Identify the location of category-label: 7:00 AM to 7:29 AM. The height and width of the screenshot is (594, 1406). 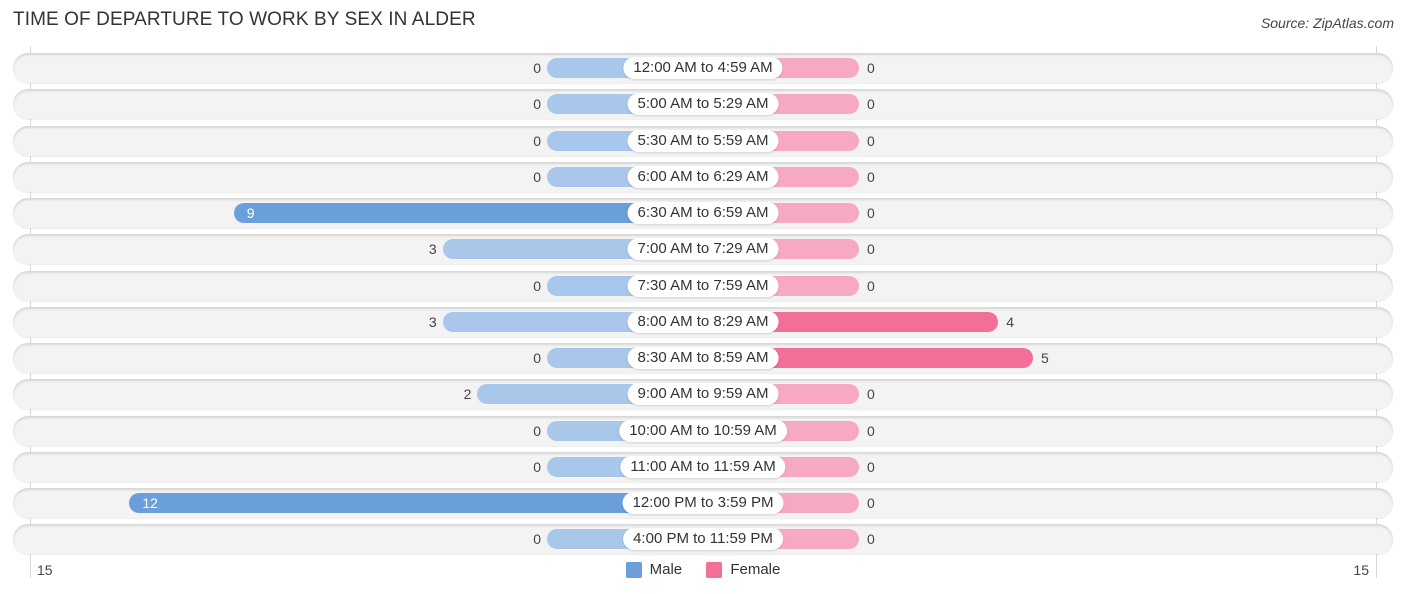
(703, 249).